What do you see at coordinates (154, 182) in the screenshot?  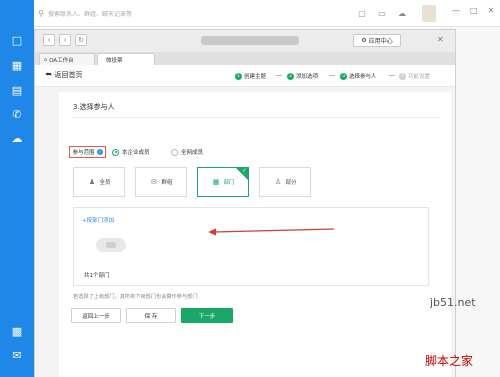 I see `group-chat-icon: ✉` at bounding box center [154, 182].